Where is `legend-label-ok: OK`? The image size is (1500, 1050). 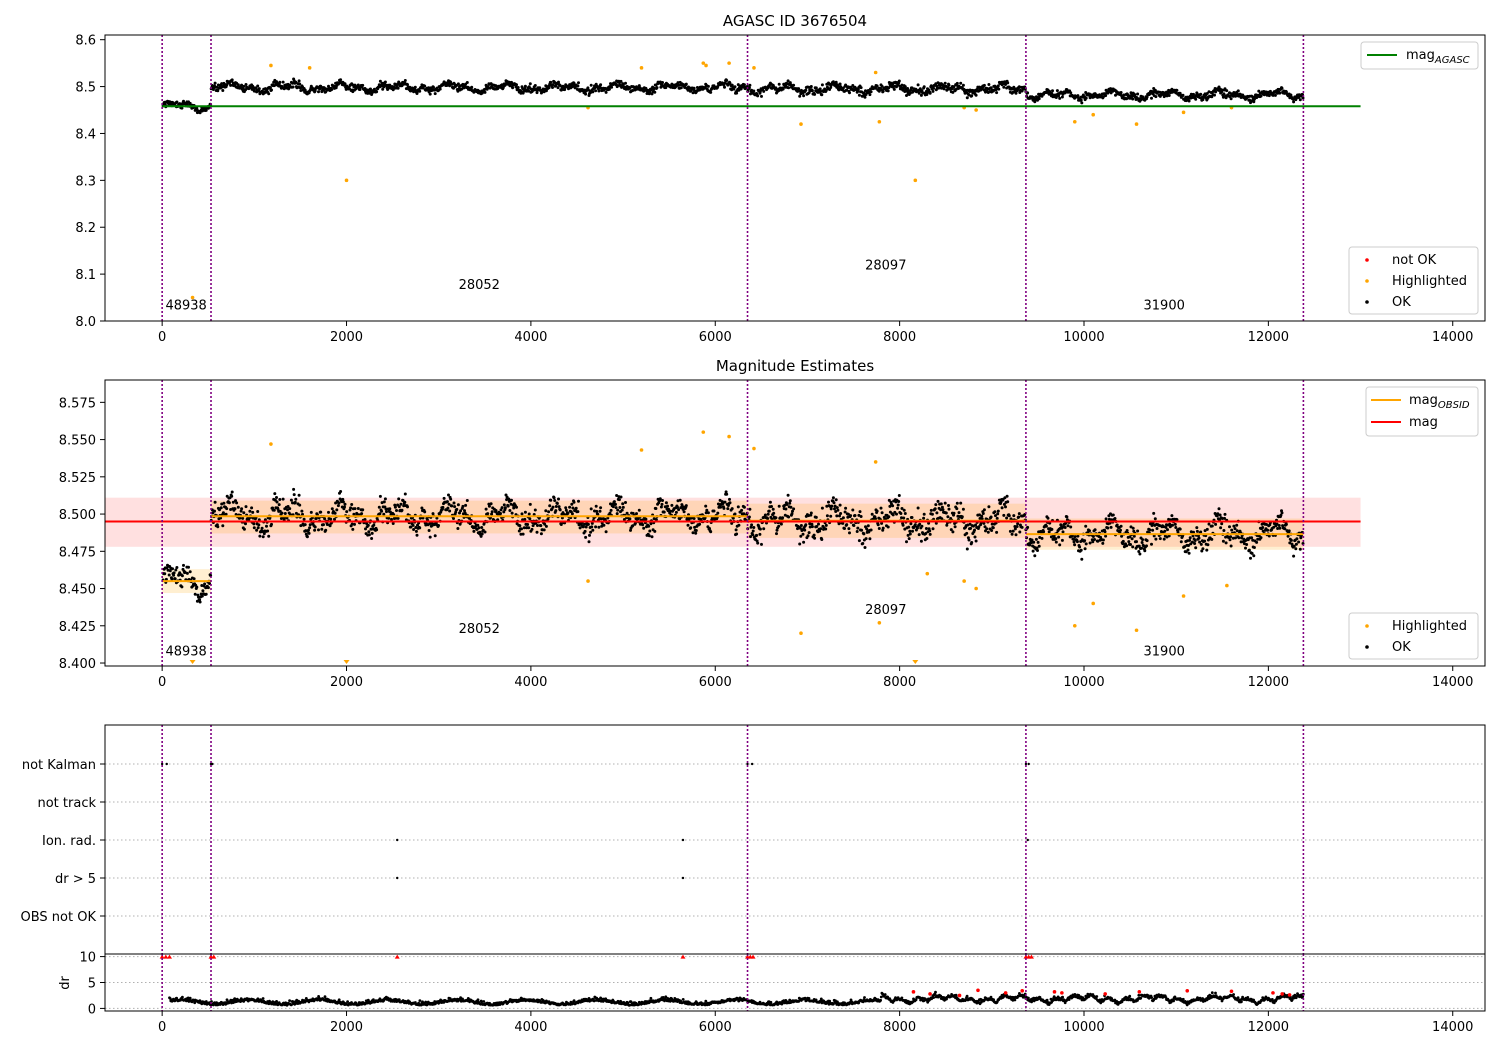
legend-label-ok: OK is located at coordinates (1401, 647).